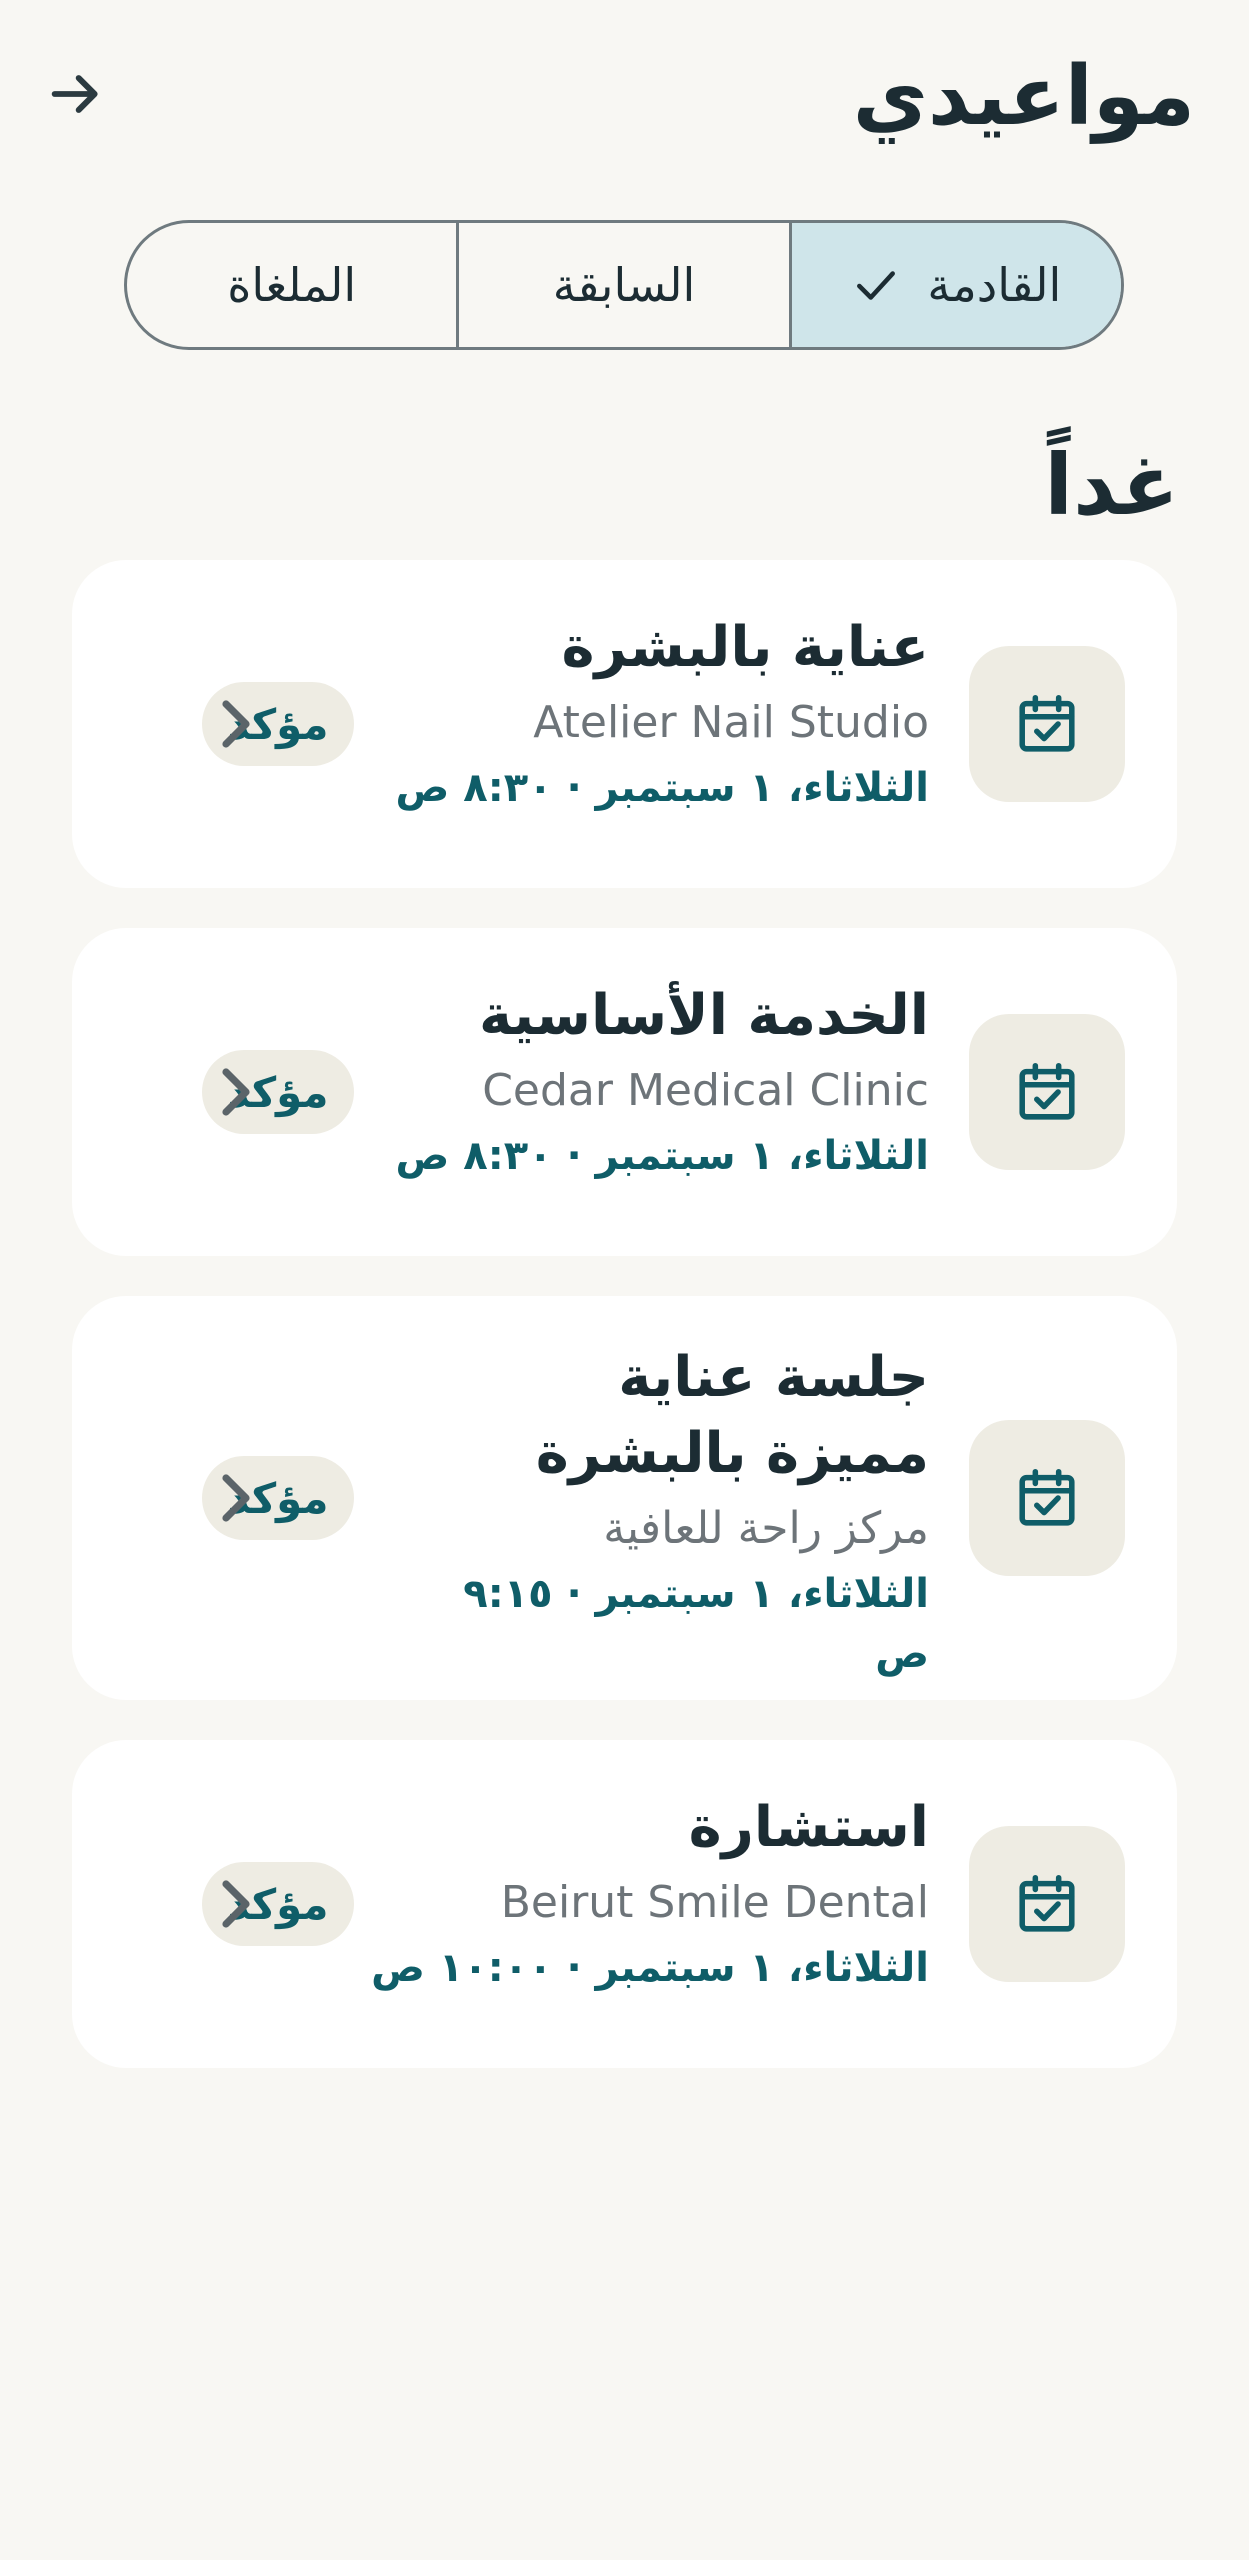  What do you see at coordinates (732, 1415) in the screenshot?
I see `appointment-title: جلسة عناية مميزة بالبشرة` at bounding box center [732, 1415].